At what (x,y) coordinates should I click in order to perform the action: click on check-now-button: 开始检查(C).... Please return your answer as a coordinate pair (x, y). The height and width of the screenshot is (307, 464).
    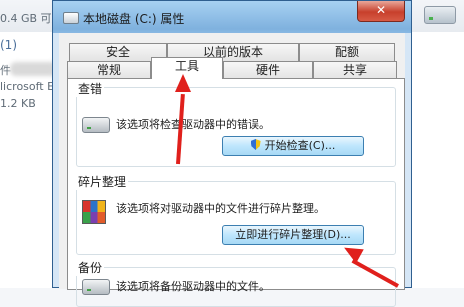
    Looking at the image, I should click on (293, 146).